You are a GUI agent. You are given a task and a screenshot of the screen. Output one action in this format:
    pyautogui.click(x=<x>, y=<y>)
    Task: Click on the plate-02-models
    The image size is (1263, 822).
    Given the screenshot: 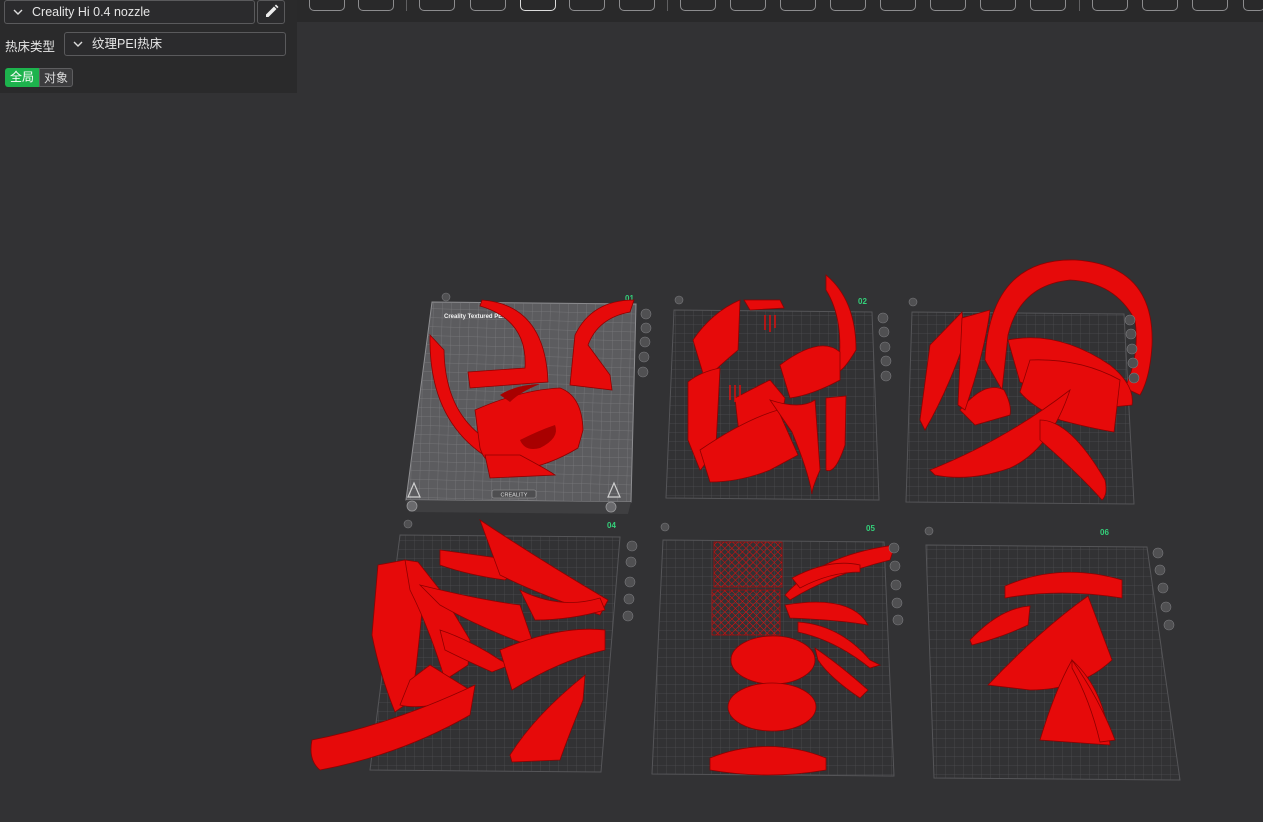 What is the action you would take?
    pyautogui.click(x=772, y=384)
    